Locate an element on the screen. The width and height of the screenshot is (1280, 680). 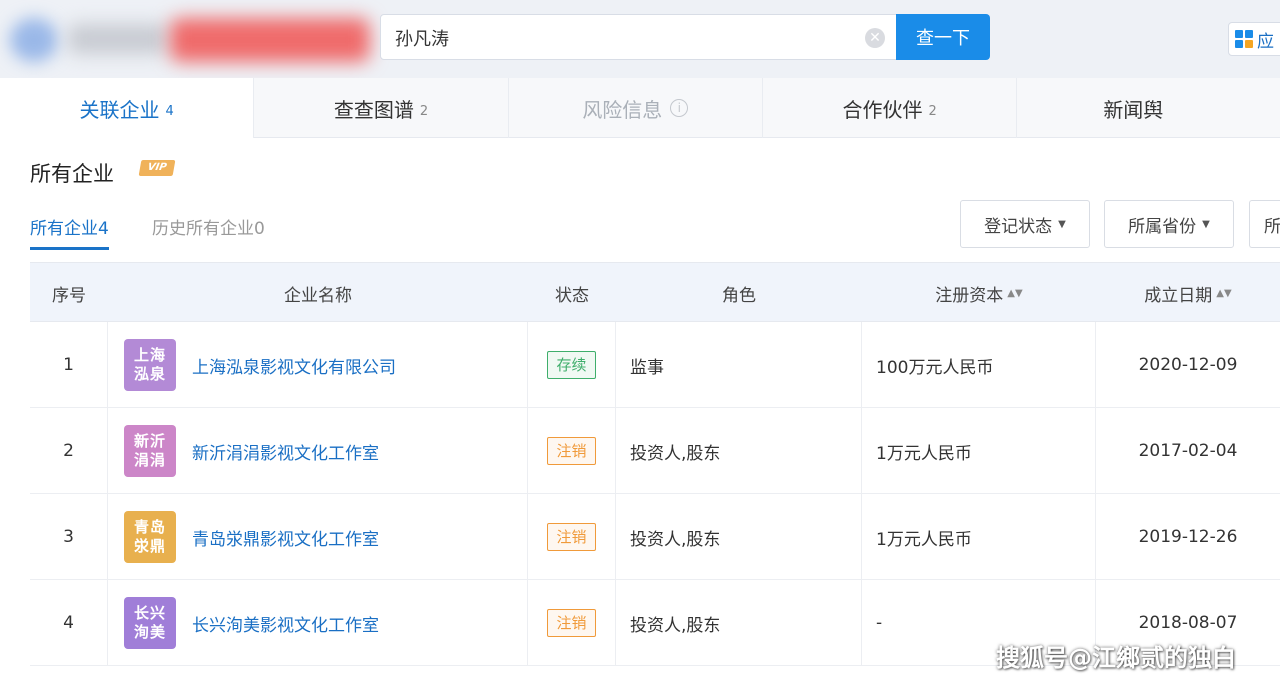
watermark: 搜狐号@江鄉贰的独白 is located at coordinates (1116, 658).